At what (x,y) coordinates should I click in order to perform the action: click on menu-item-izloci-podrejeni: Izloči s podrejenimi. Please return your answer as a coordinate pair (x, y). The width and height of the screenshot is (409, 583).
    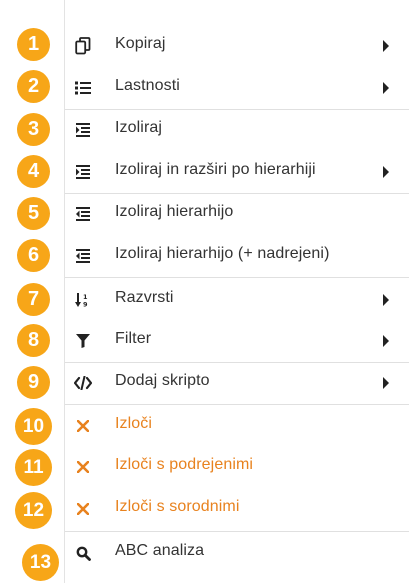
    Looking at the image, I should click on (237, 467).